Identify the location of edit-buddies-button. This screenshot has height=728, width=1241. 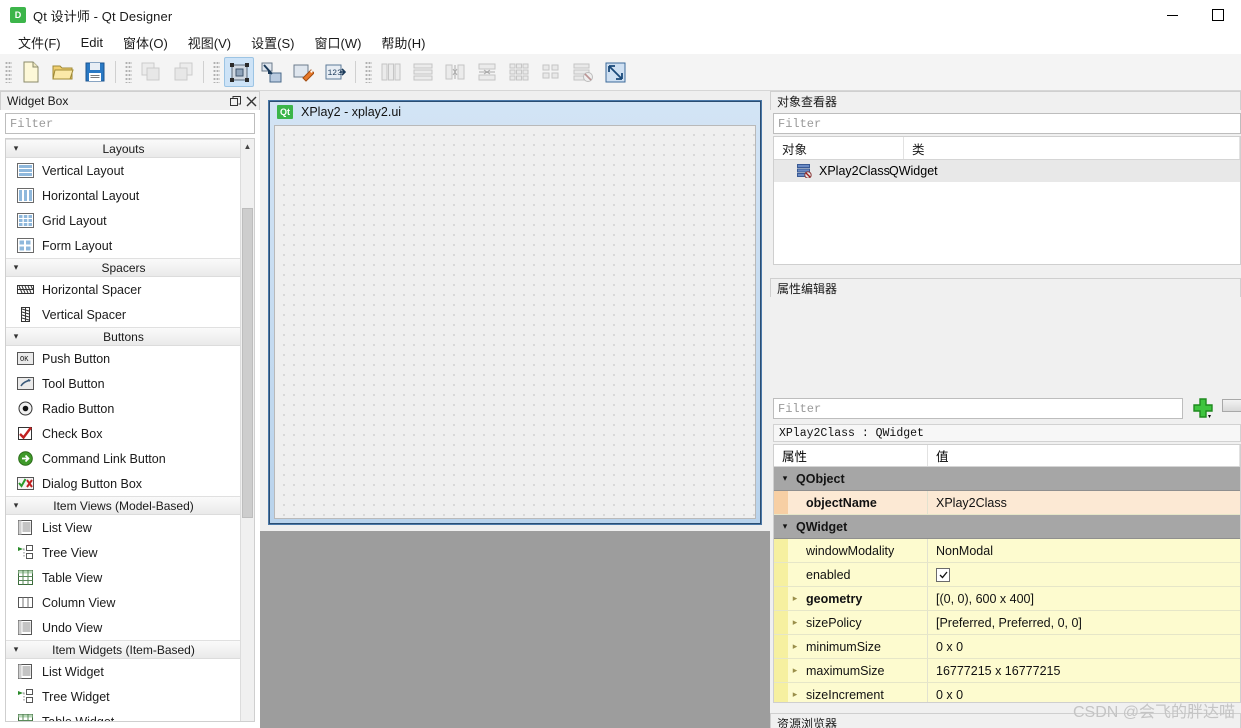
(303, 72).